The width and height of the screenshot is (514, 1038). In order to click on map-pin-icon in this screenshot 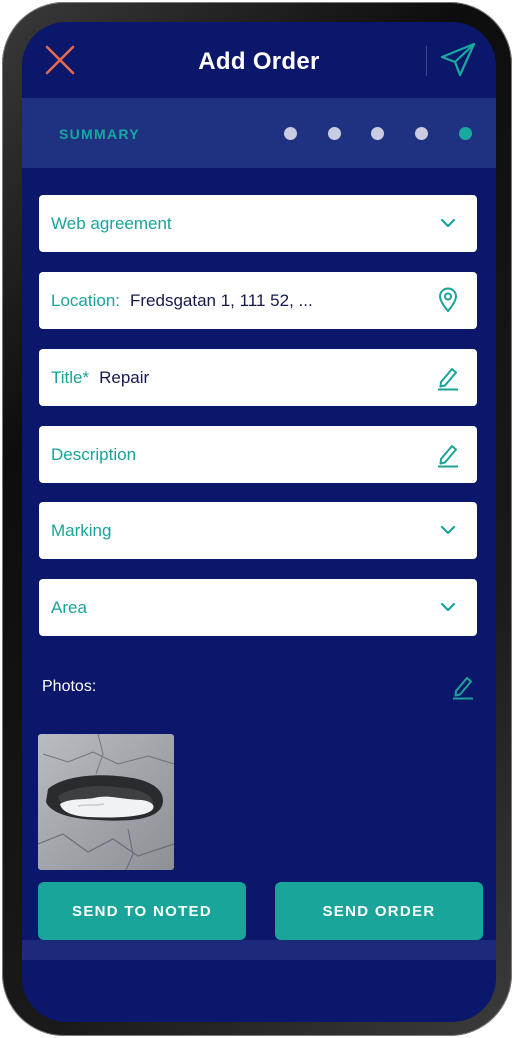, I will do `click(448, 300)`.